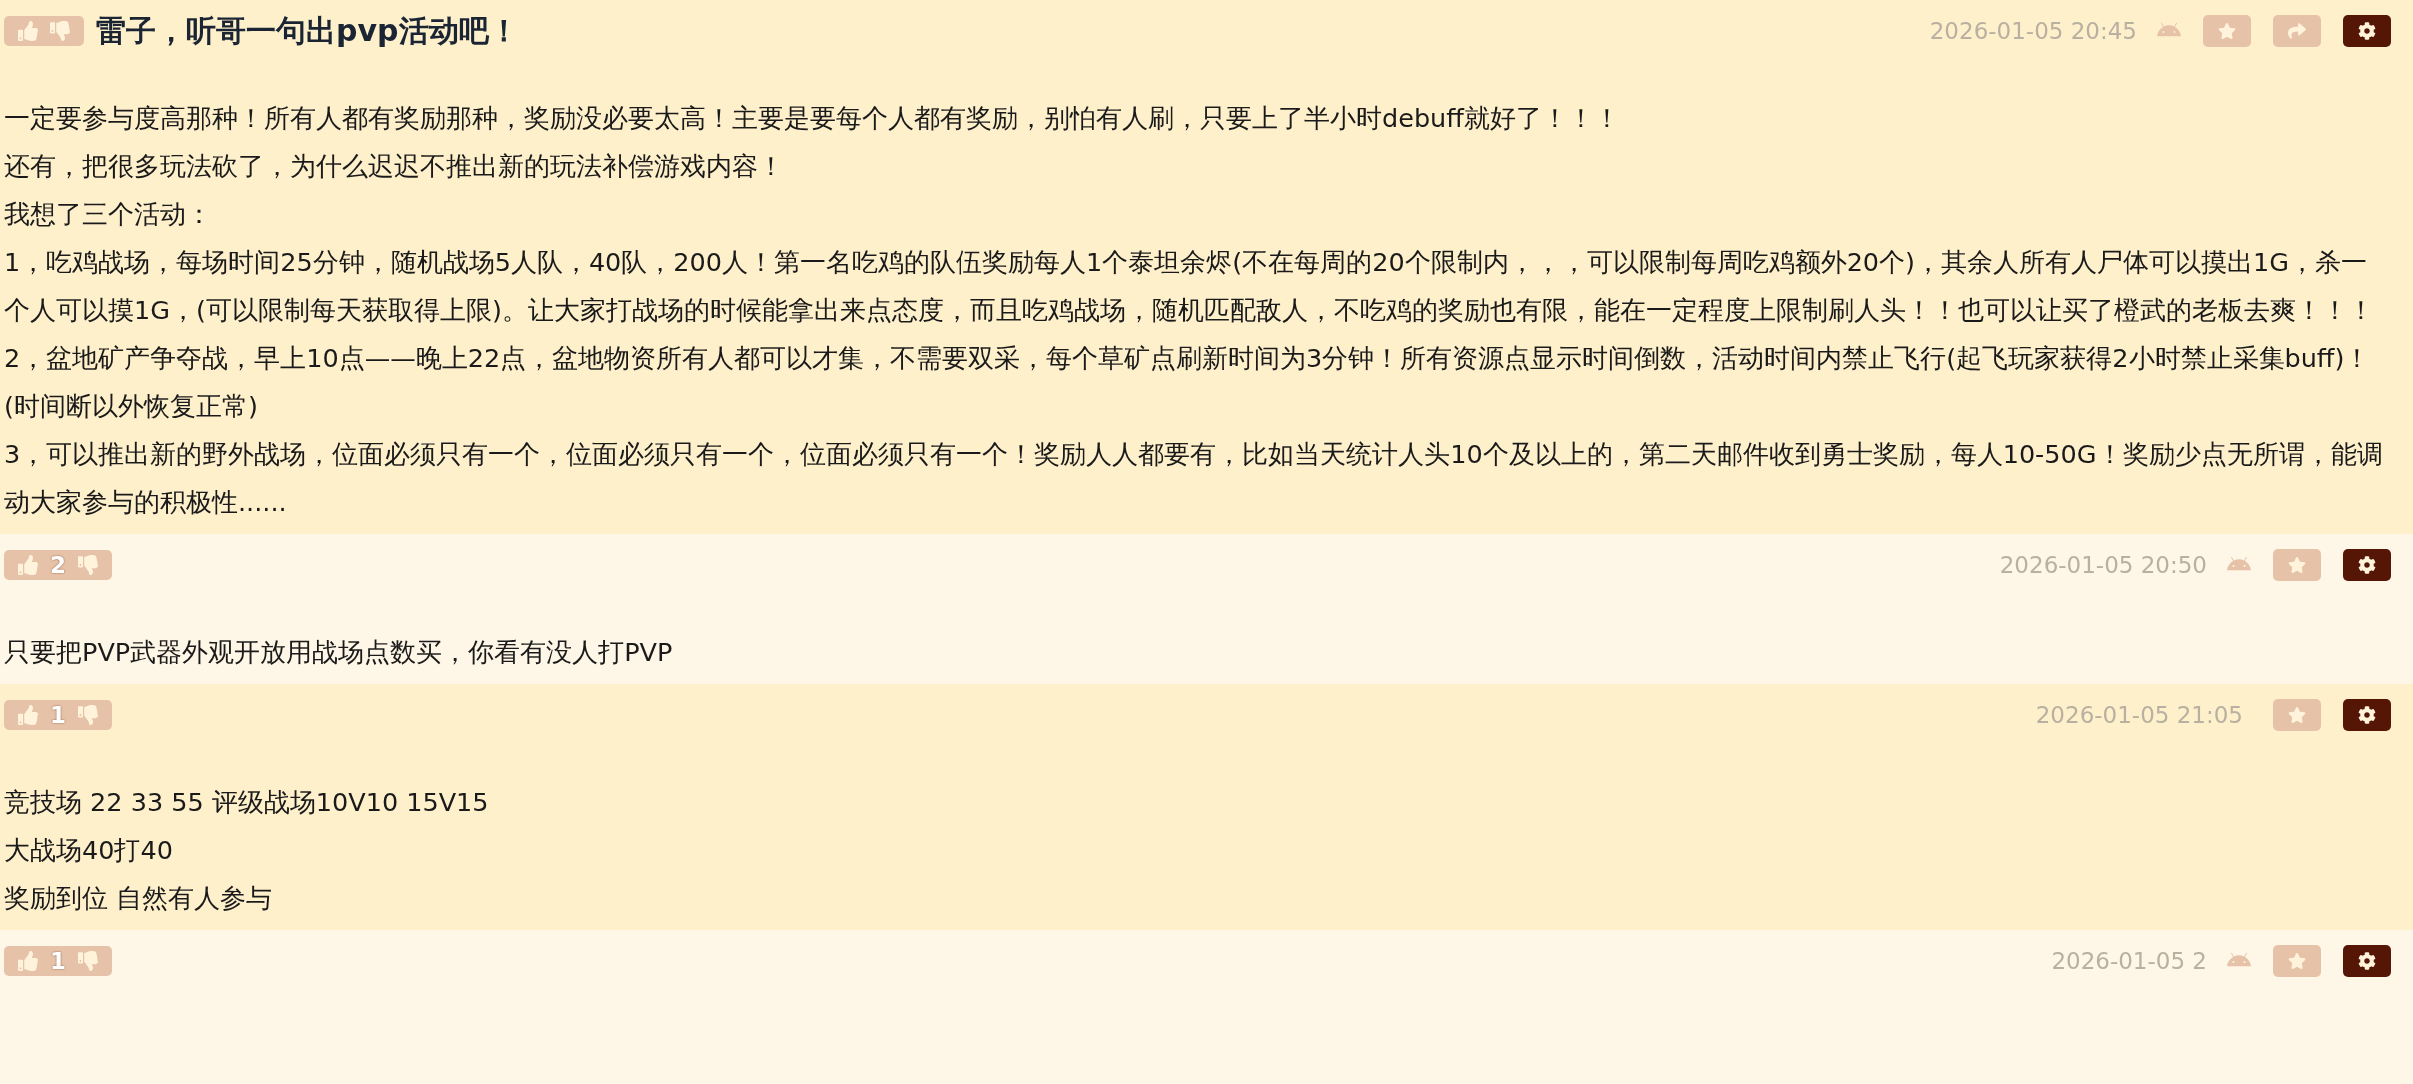  I want to click on comment-text: 1，吃鸡战场，每场时间25分钟，随机战场5人队，40队，200人！第一名吃鸡的队伍奖励每人1个泰坦余烬(不在每周的20个限制内，，，可以限制每周吃鸡额外20个)，其余人所有人尸体可以摸出1G，杀一个人可以摸1G，(可以限制每天获取得上限)。让大家打战场的时候能拿出来点态度，而且吃鸡战场，随机匹配敌人，不吃鸡的奖励也有限，能在一定程度上限制刷人头！！也可以让买了橙武的老板去爽！！！, so click(1189, 286).